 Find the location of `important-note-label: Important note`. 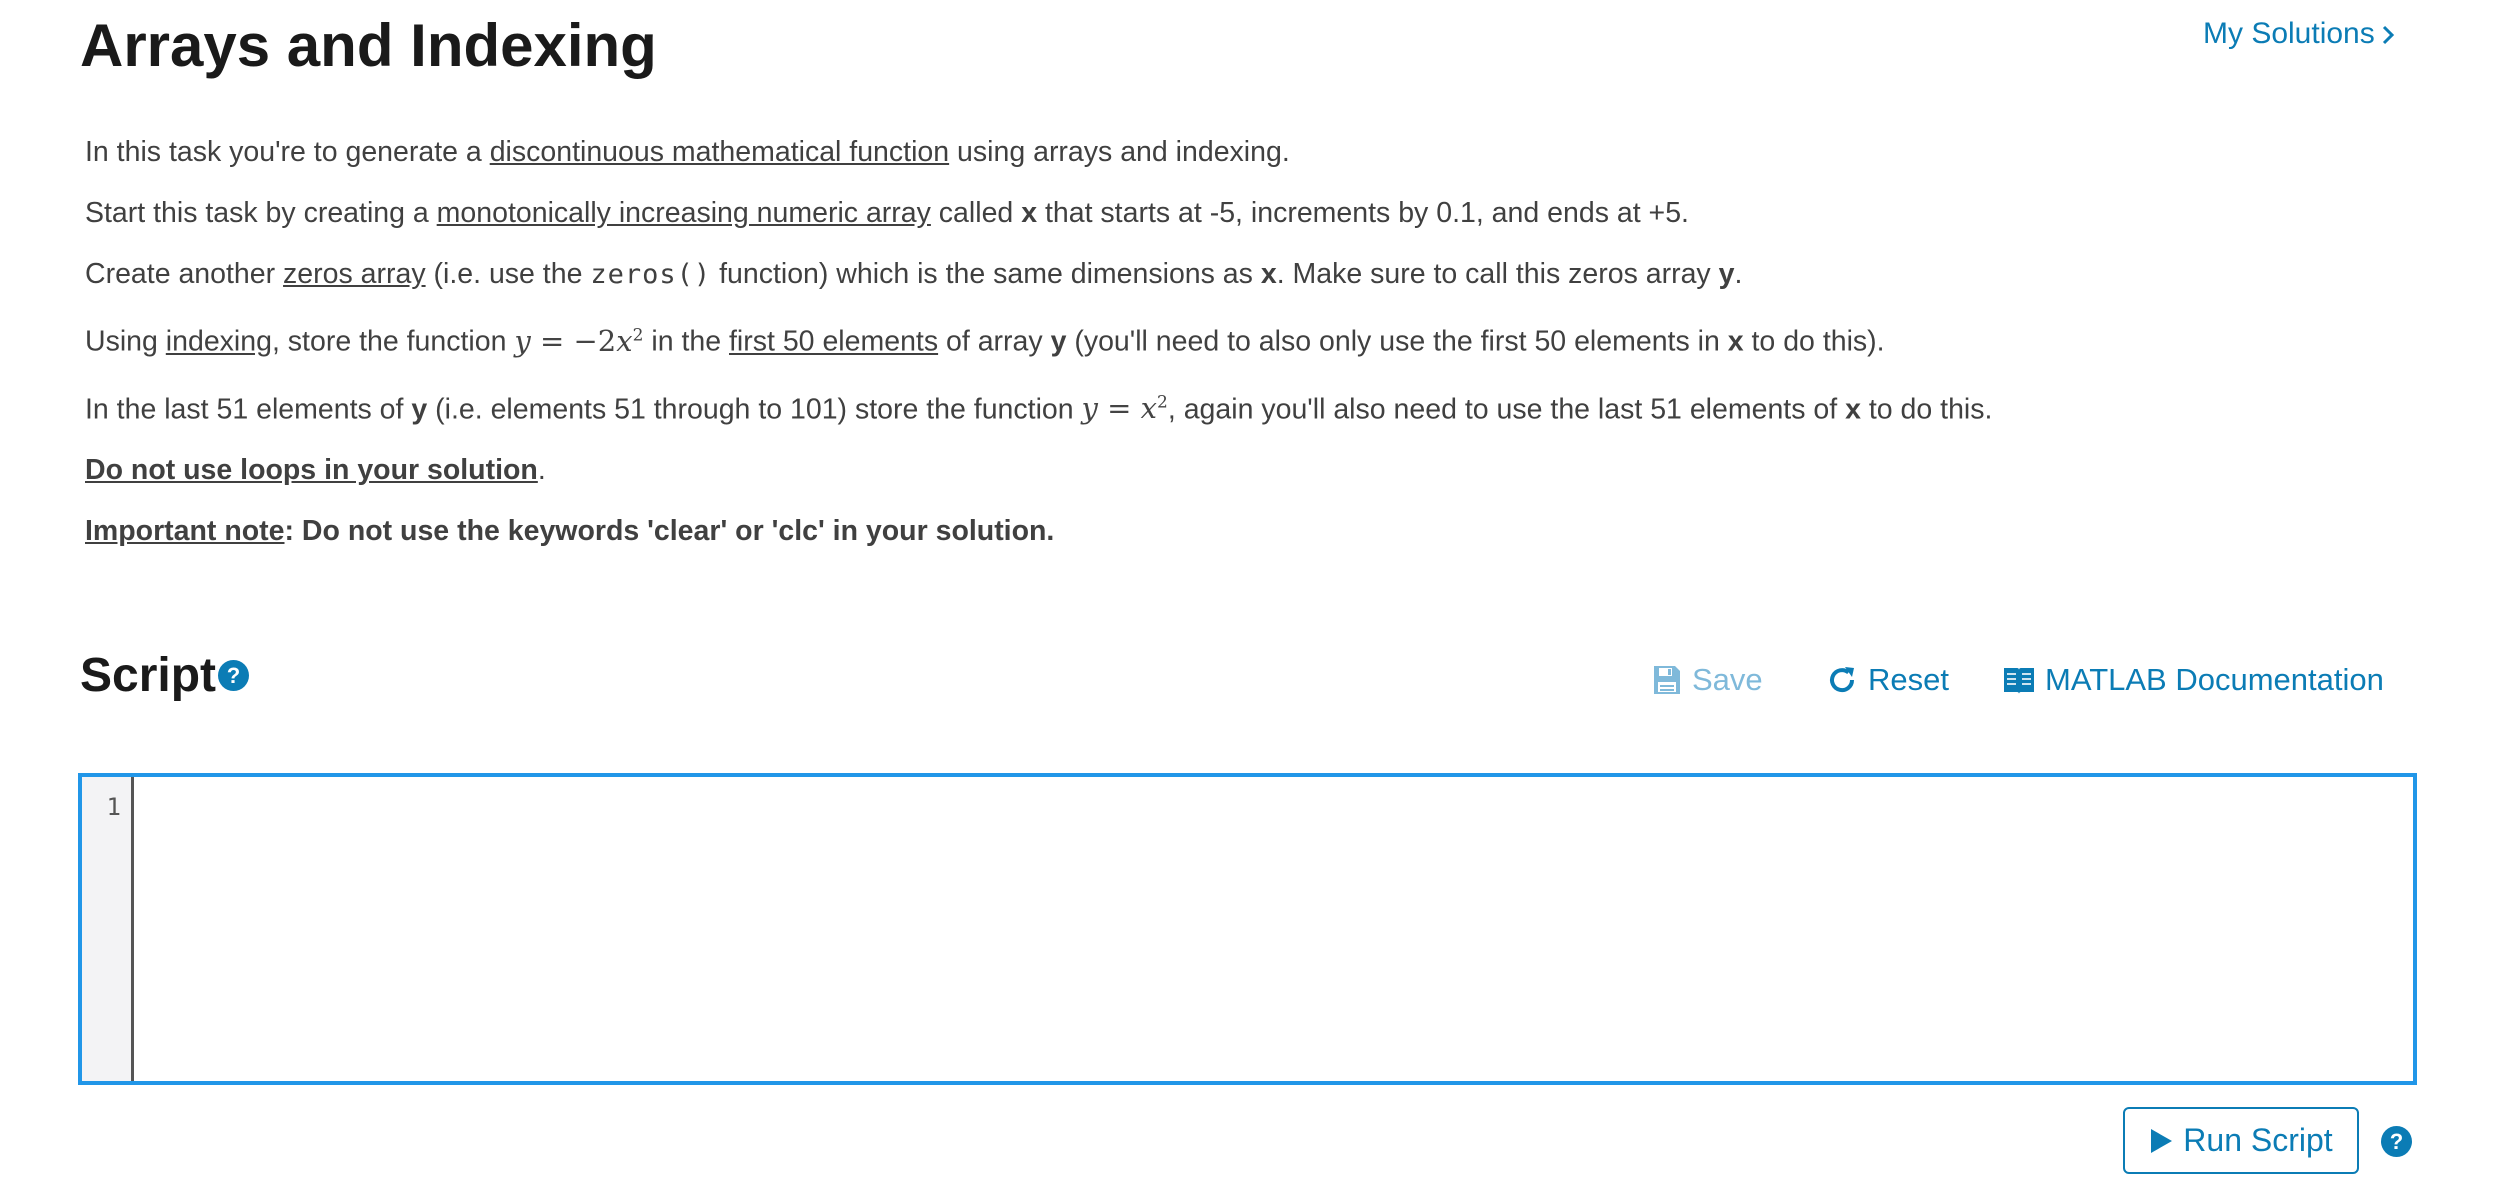

important-note-label: Important note is located at coordinates (185, 531).